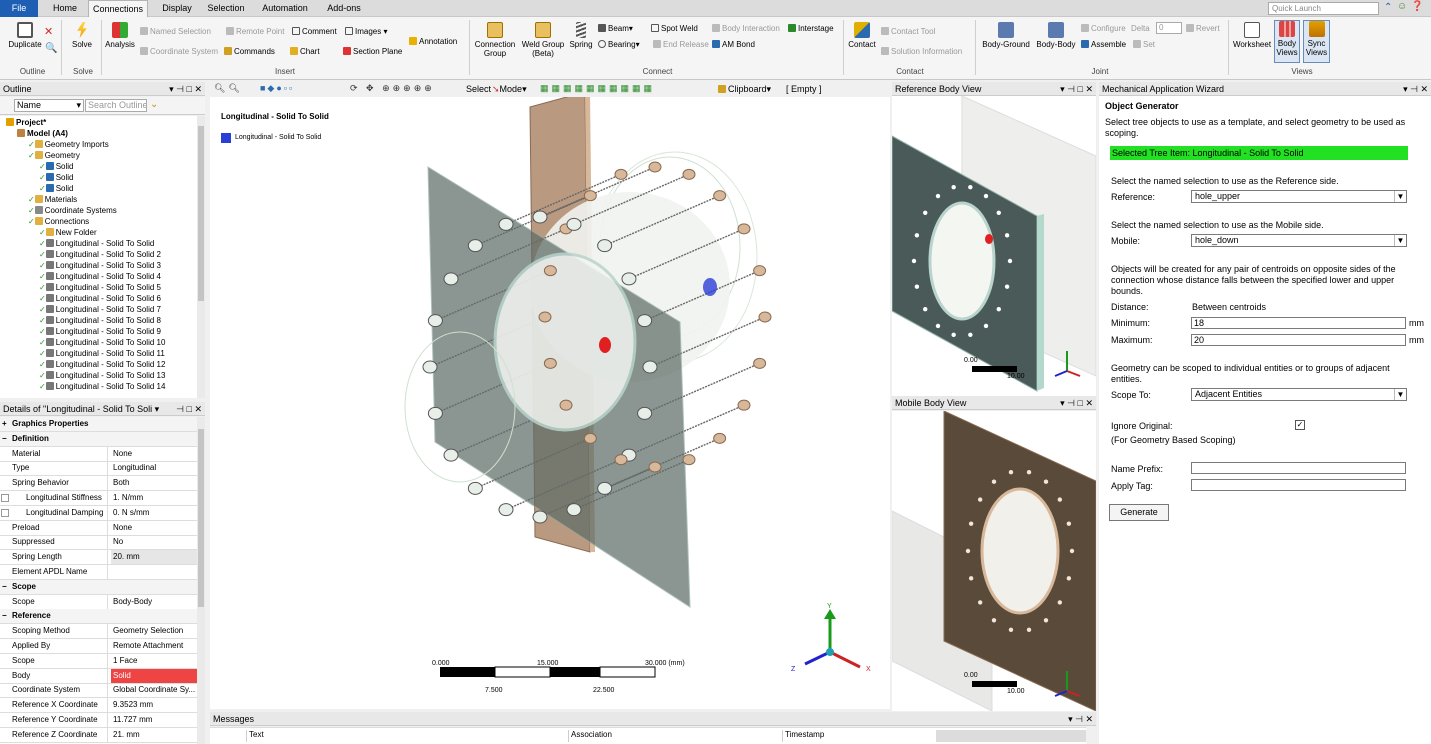 This screenshot has width=1431, height=744. Describe the element at coordinates (1388, 7) in the screenshot. I see `collapse-ribbon-icon: ⌃` at that location.